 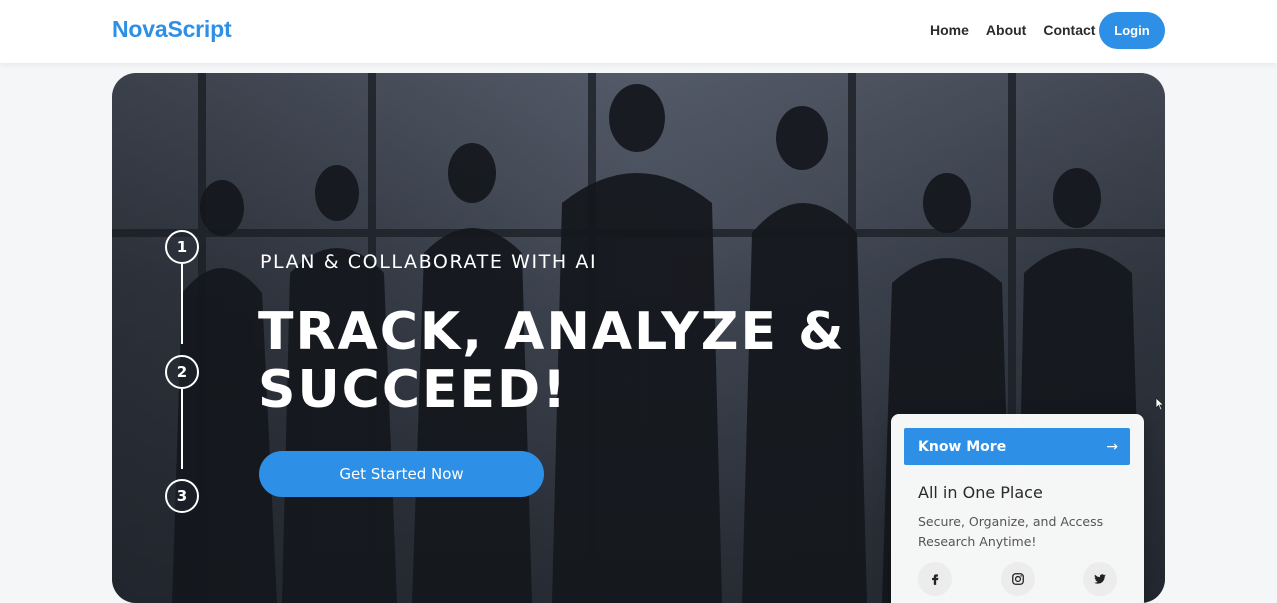 I want to click on login-button: Login, so click(x=1132, y=30).